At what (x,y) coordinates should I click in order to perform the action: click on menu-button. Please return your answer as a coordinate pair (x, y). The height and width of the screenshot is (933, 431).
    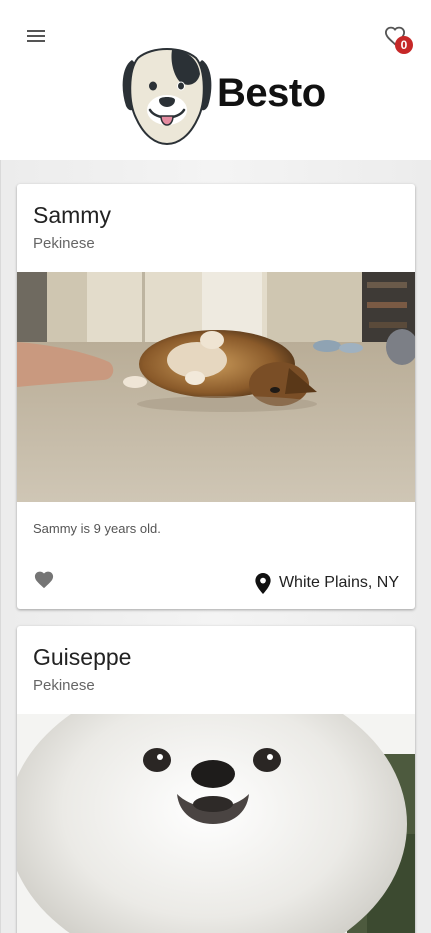
    Looking at the image, I should click on (37, 37).